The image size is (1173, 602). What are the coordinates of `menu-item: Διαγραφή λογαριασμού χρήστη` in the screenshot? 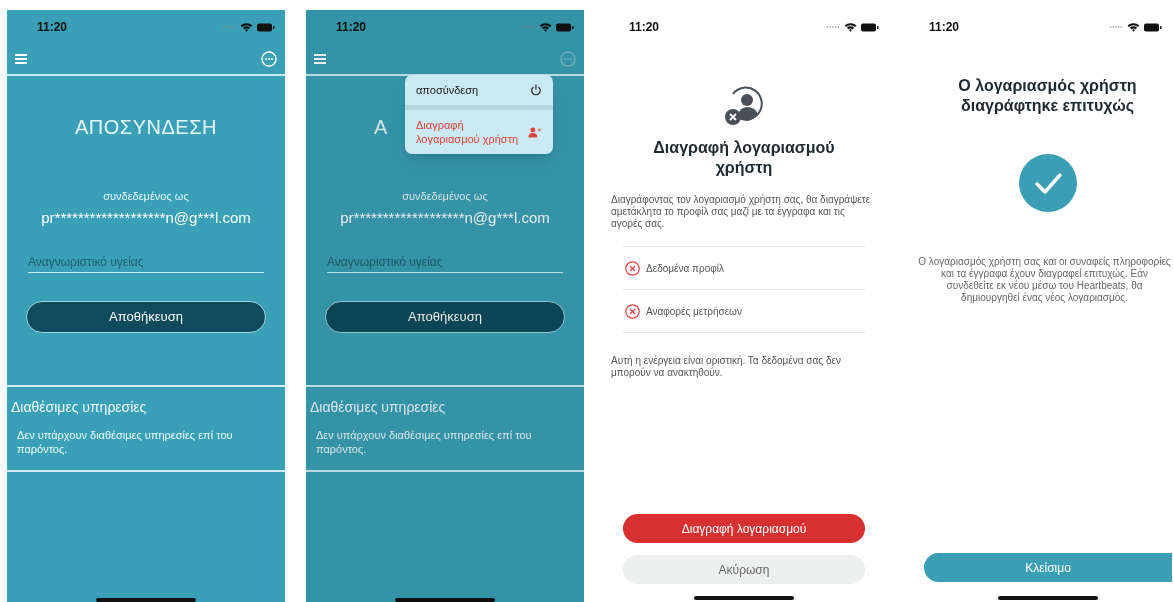 It's located at (479, 129).